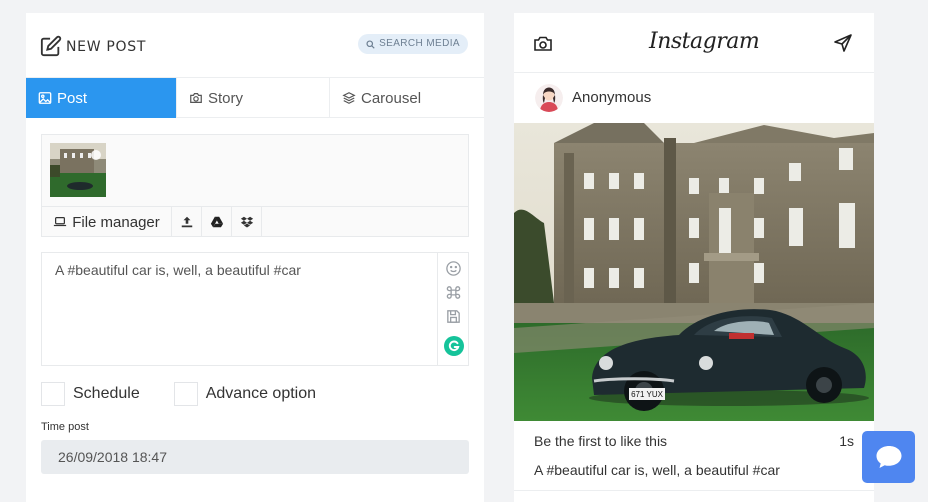 Image resolution: width=928 pixels, height=502 pixels. I want to click on post-type-tabs: Post Story Carousel, so click(255, 97).